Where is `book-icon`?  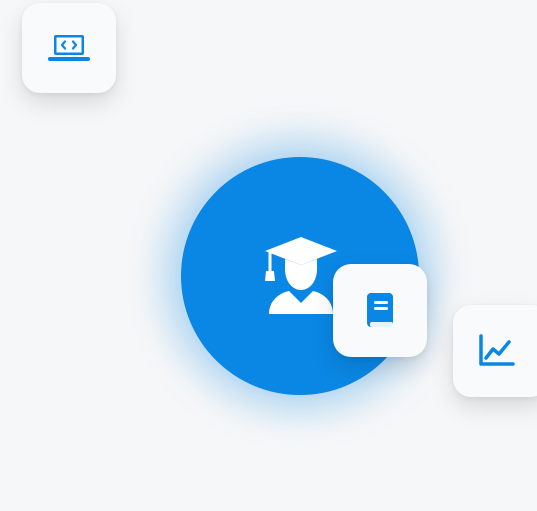 book-icon is located at coordinates (380, 311).